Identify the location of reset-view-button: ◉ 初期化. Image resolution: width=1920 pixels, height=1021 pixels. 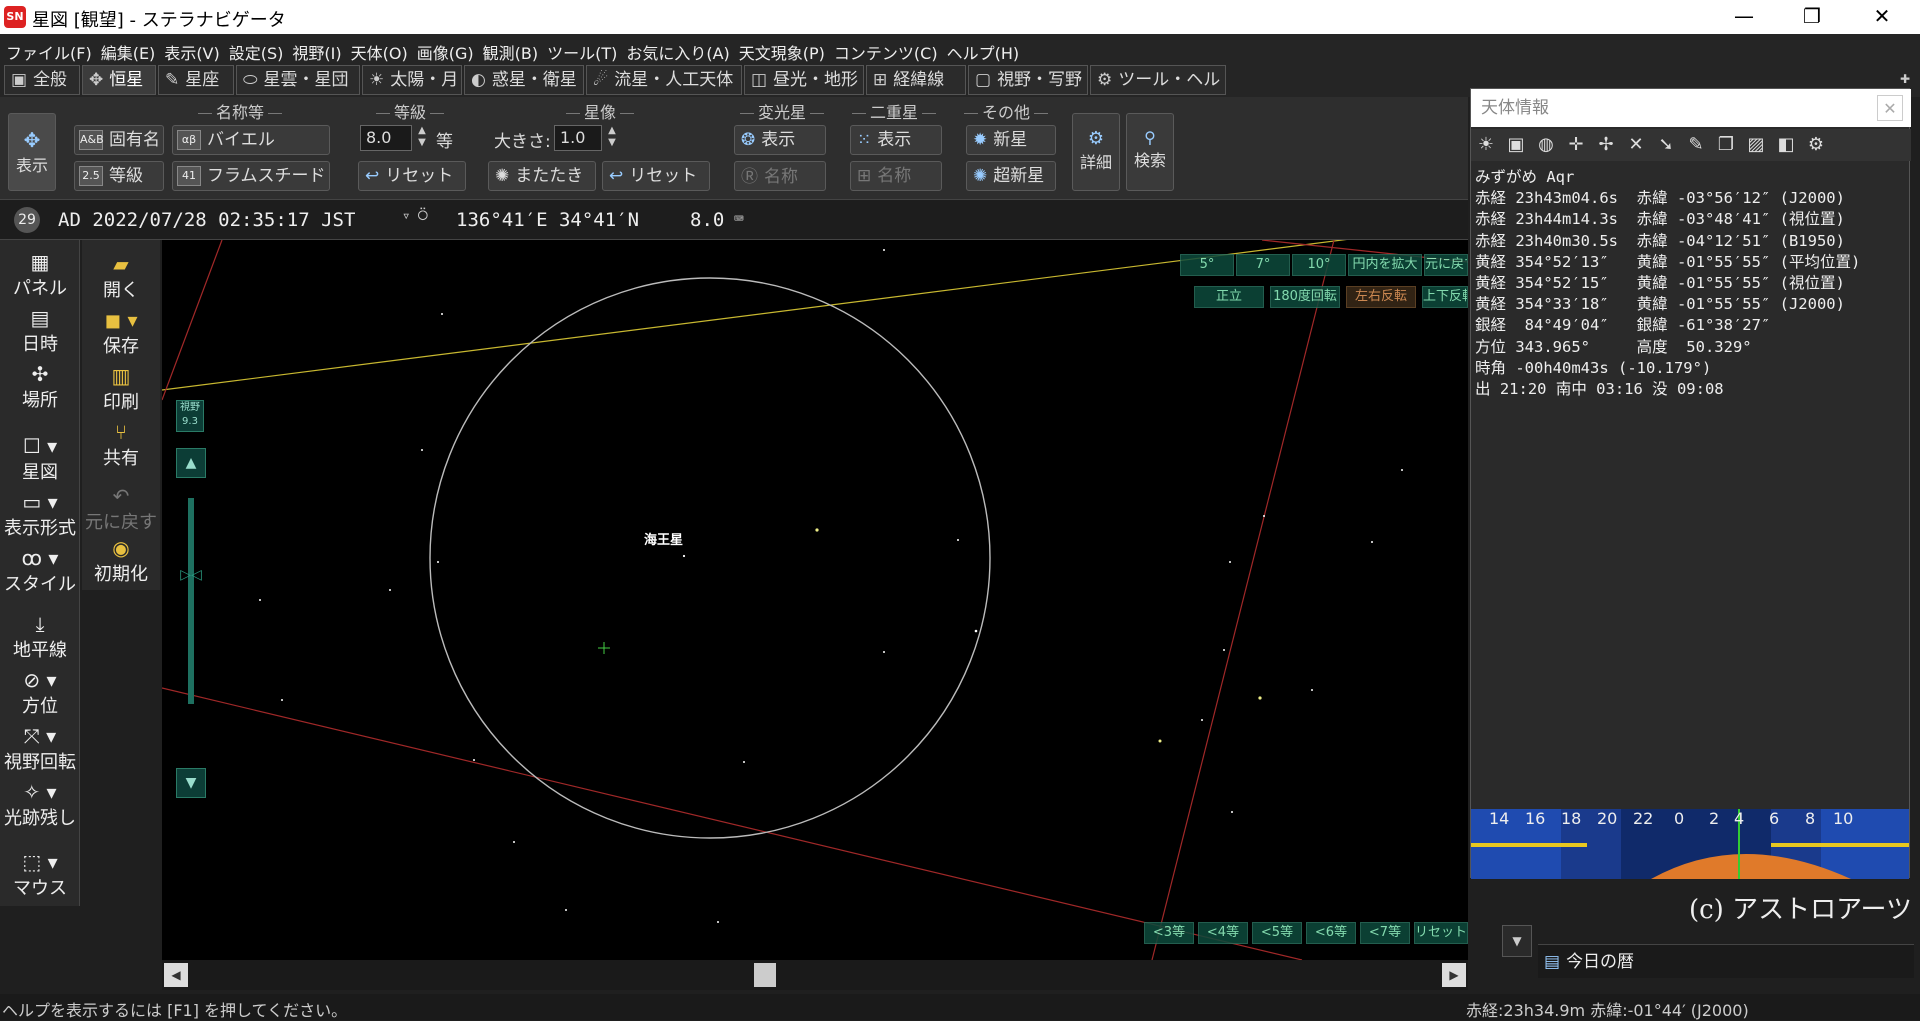
(121, 561).